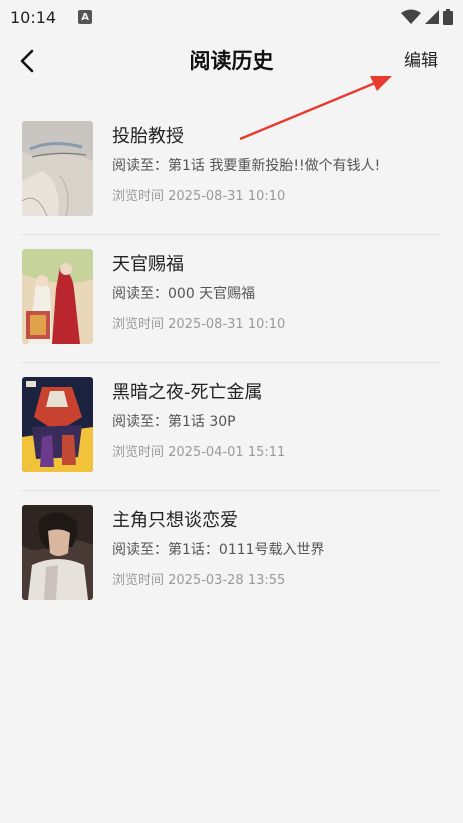 Image resolution: width=463 pixels, height=823 pixels. Describe the element at coordinates (448, 17) in the screenshot. I see `battery-icon` at that location.